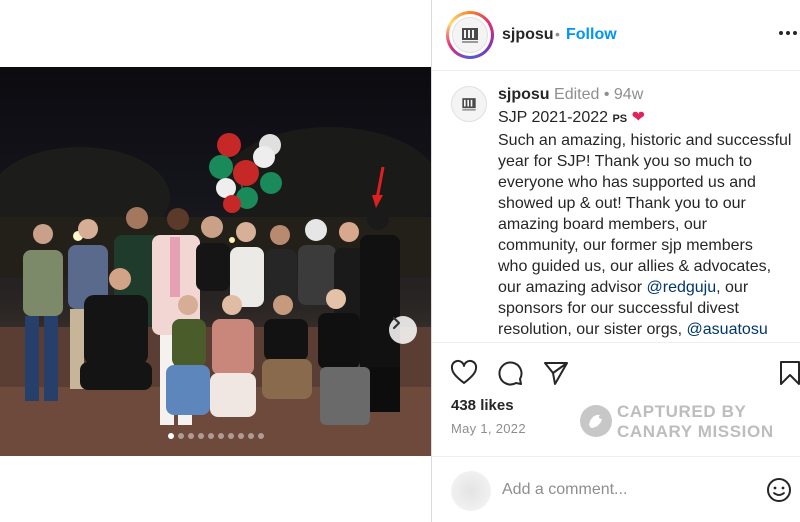 The image size is (800, 522). Describe the element at coordinates (577, 94) in the screenshot. I see `edited-label: Edited` at that location.